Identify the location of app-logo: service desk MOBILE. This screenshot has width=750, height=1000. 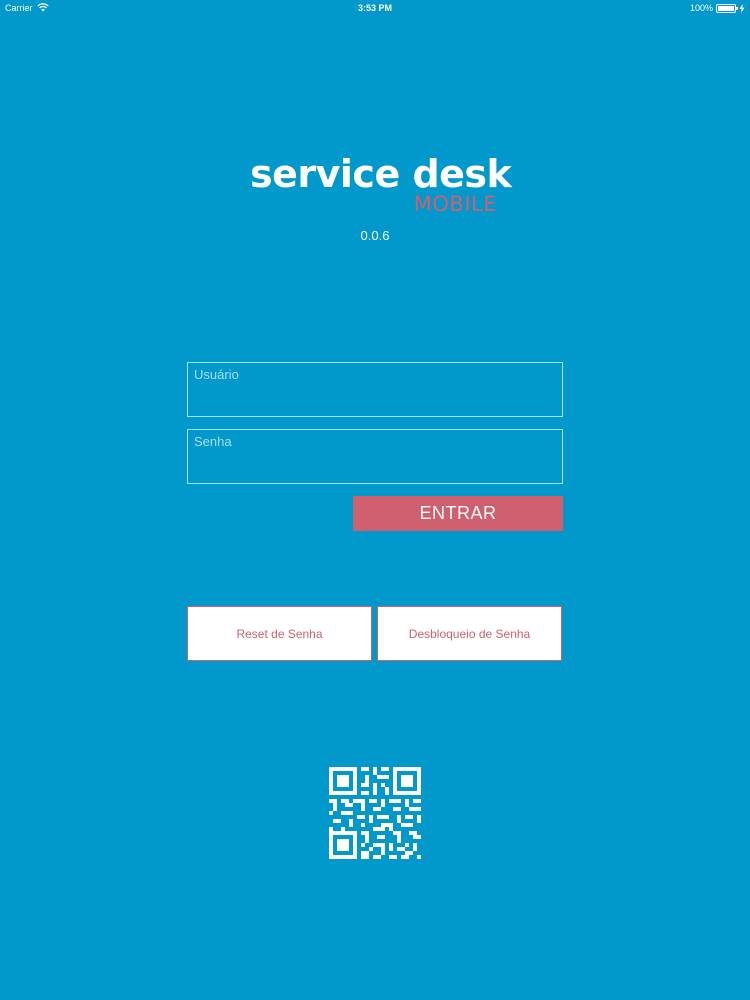
(381, 185).